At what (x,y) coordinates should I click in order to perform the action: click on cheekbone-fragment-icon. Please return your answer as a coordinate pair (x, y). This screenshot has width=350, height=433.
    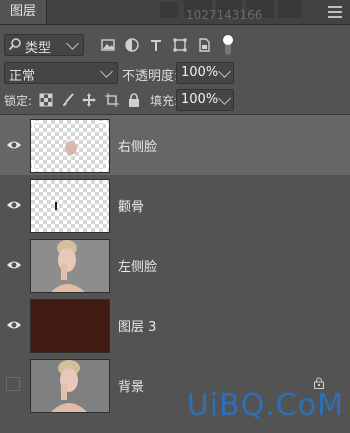
    Looking at the image, I should click on (56, 206).